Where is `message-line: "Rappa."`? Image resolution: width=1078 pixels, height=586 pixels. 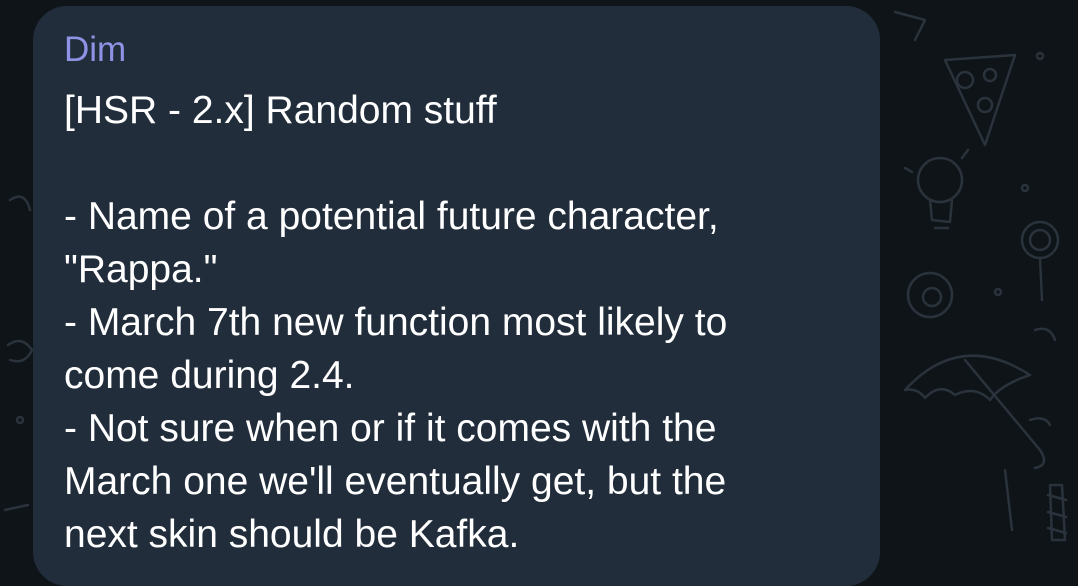
message-line: "Rappa." is located at coordinates (141, 269).